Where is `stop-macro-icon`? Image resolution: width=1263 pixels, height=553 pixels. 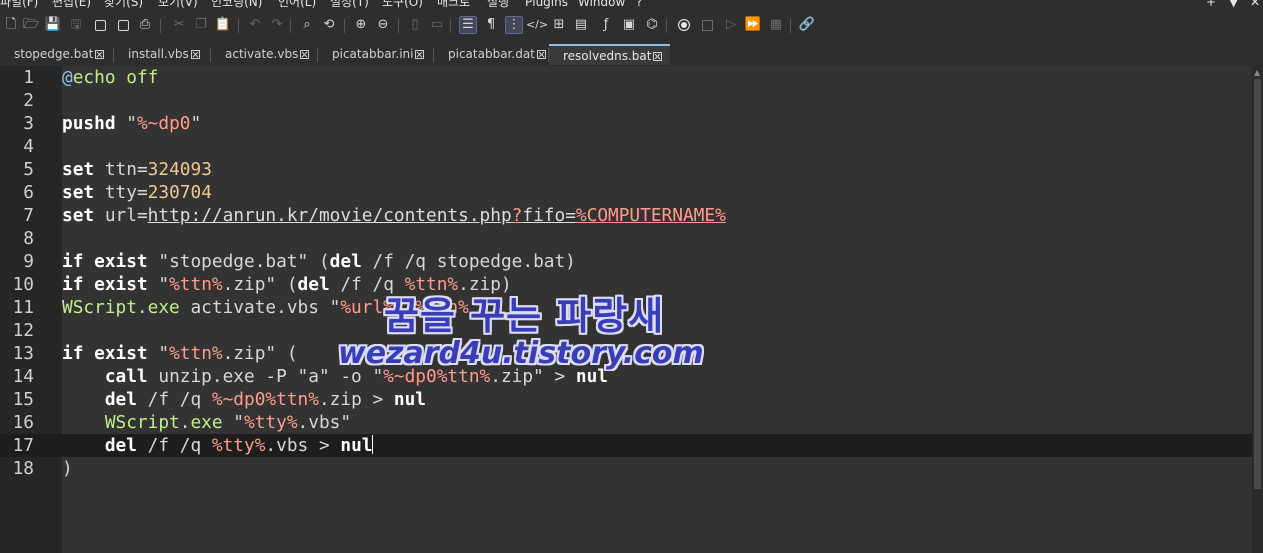
stop-macro-icon is located at coordinates (707, 25).